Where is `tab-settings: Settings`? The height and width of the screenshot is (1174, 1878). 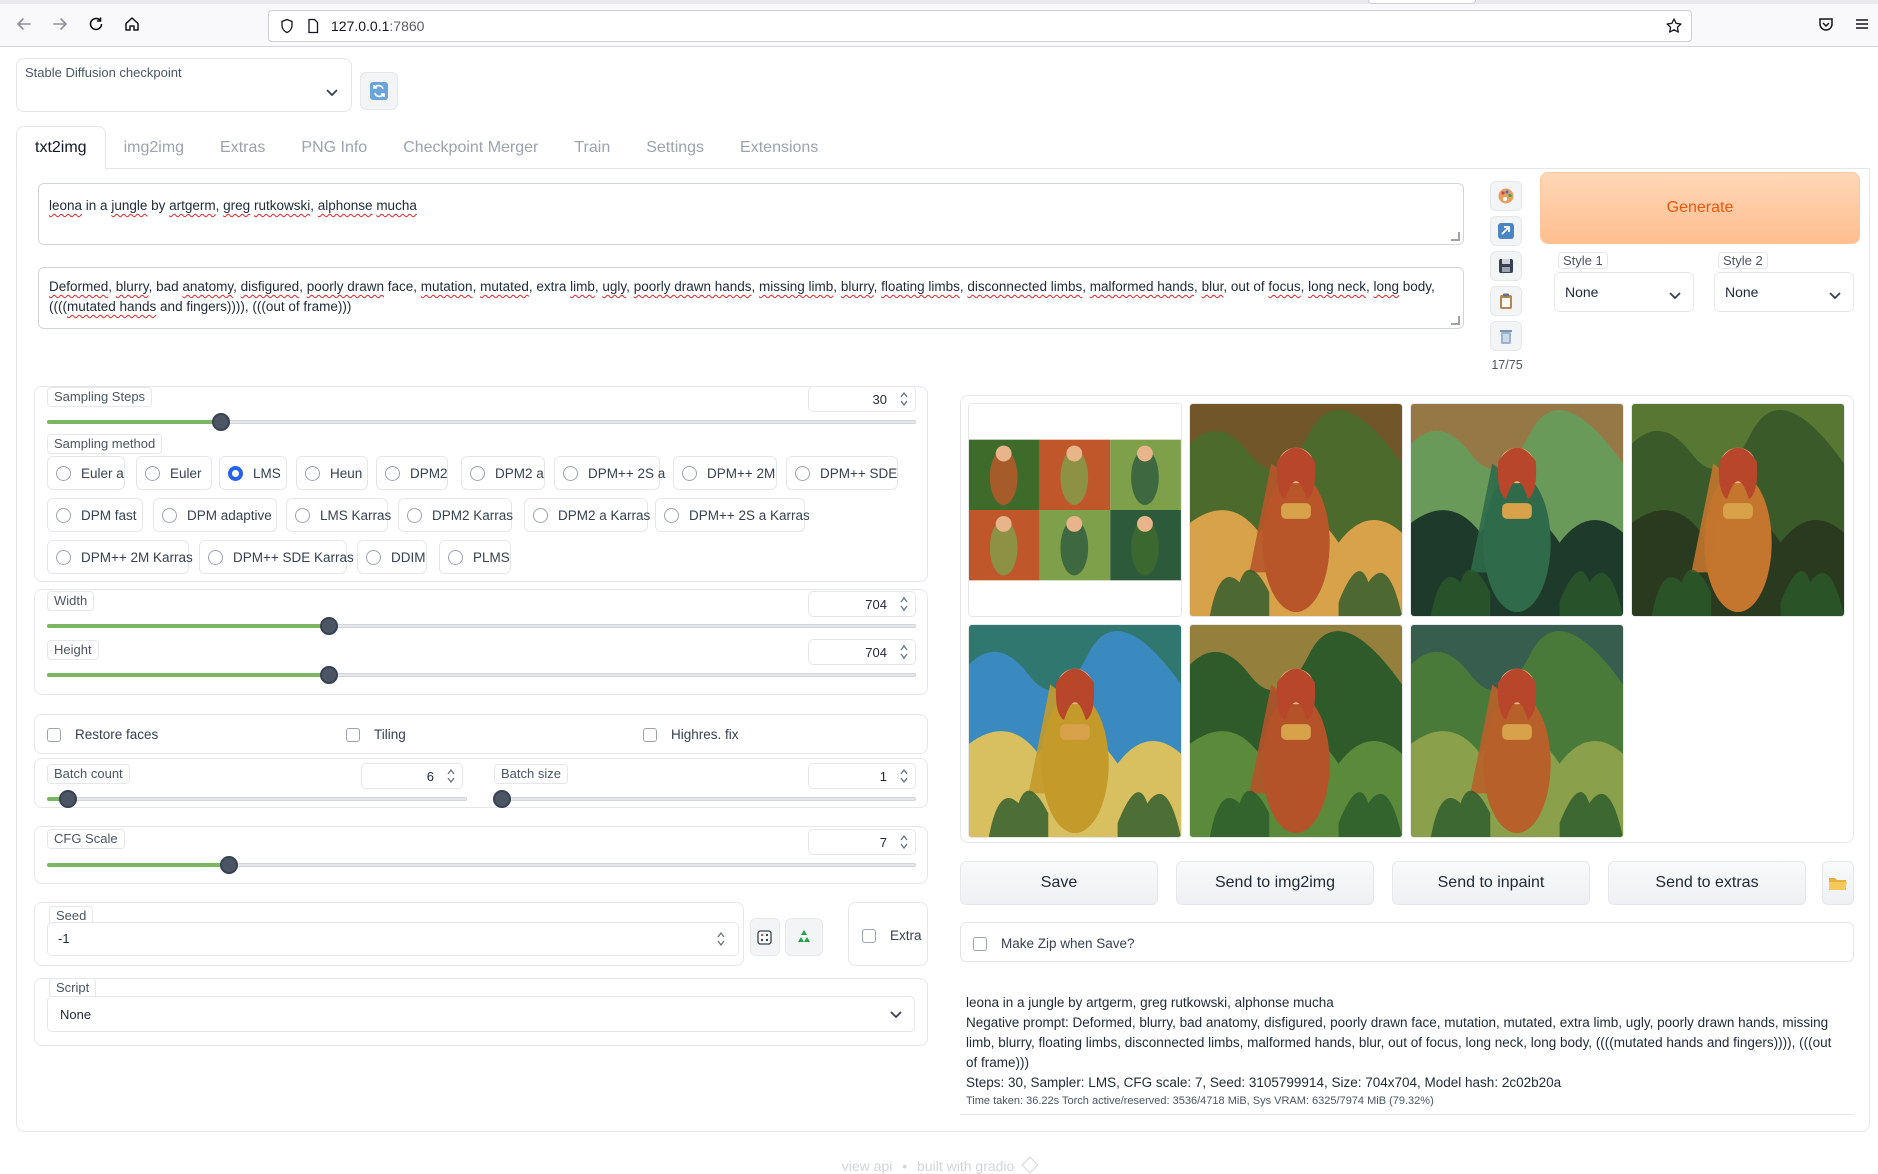 tab-settings: Settings is located at coordinates (675, 148).